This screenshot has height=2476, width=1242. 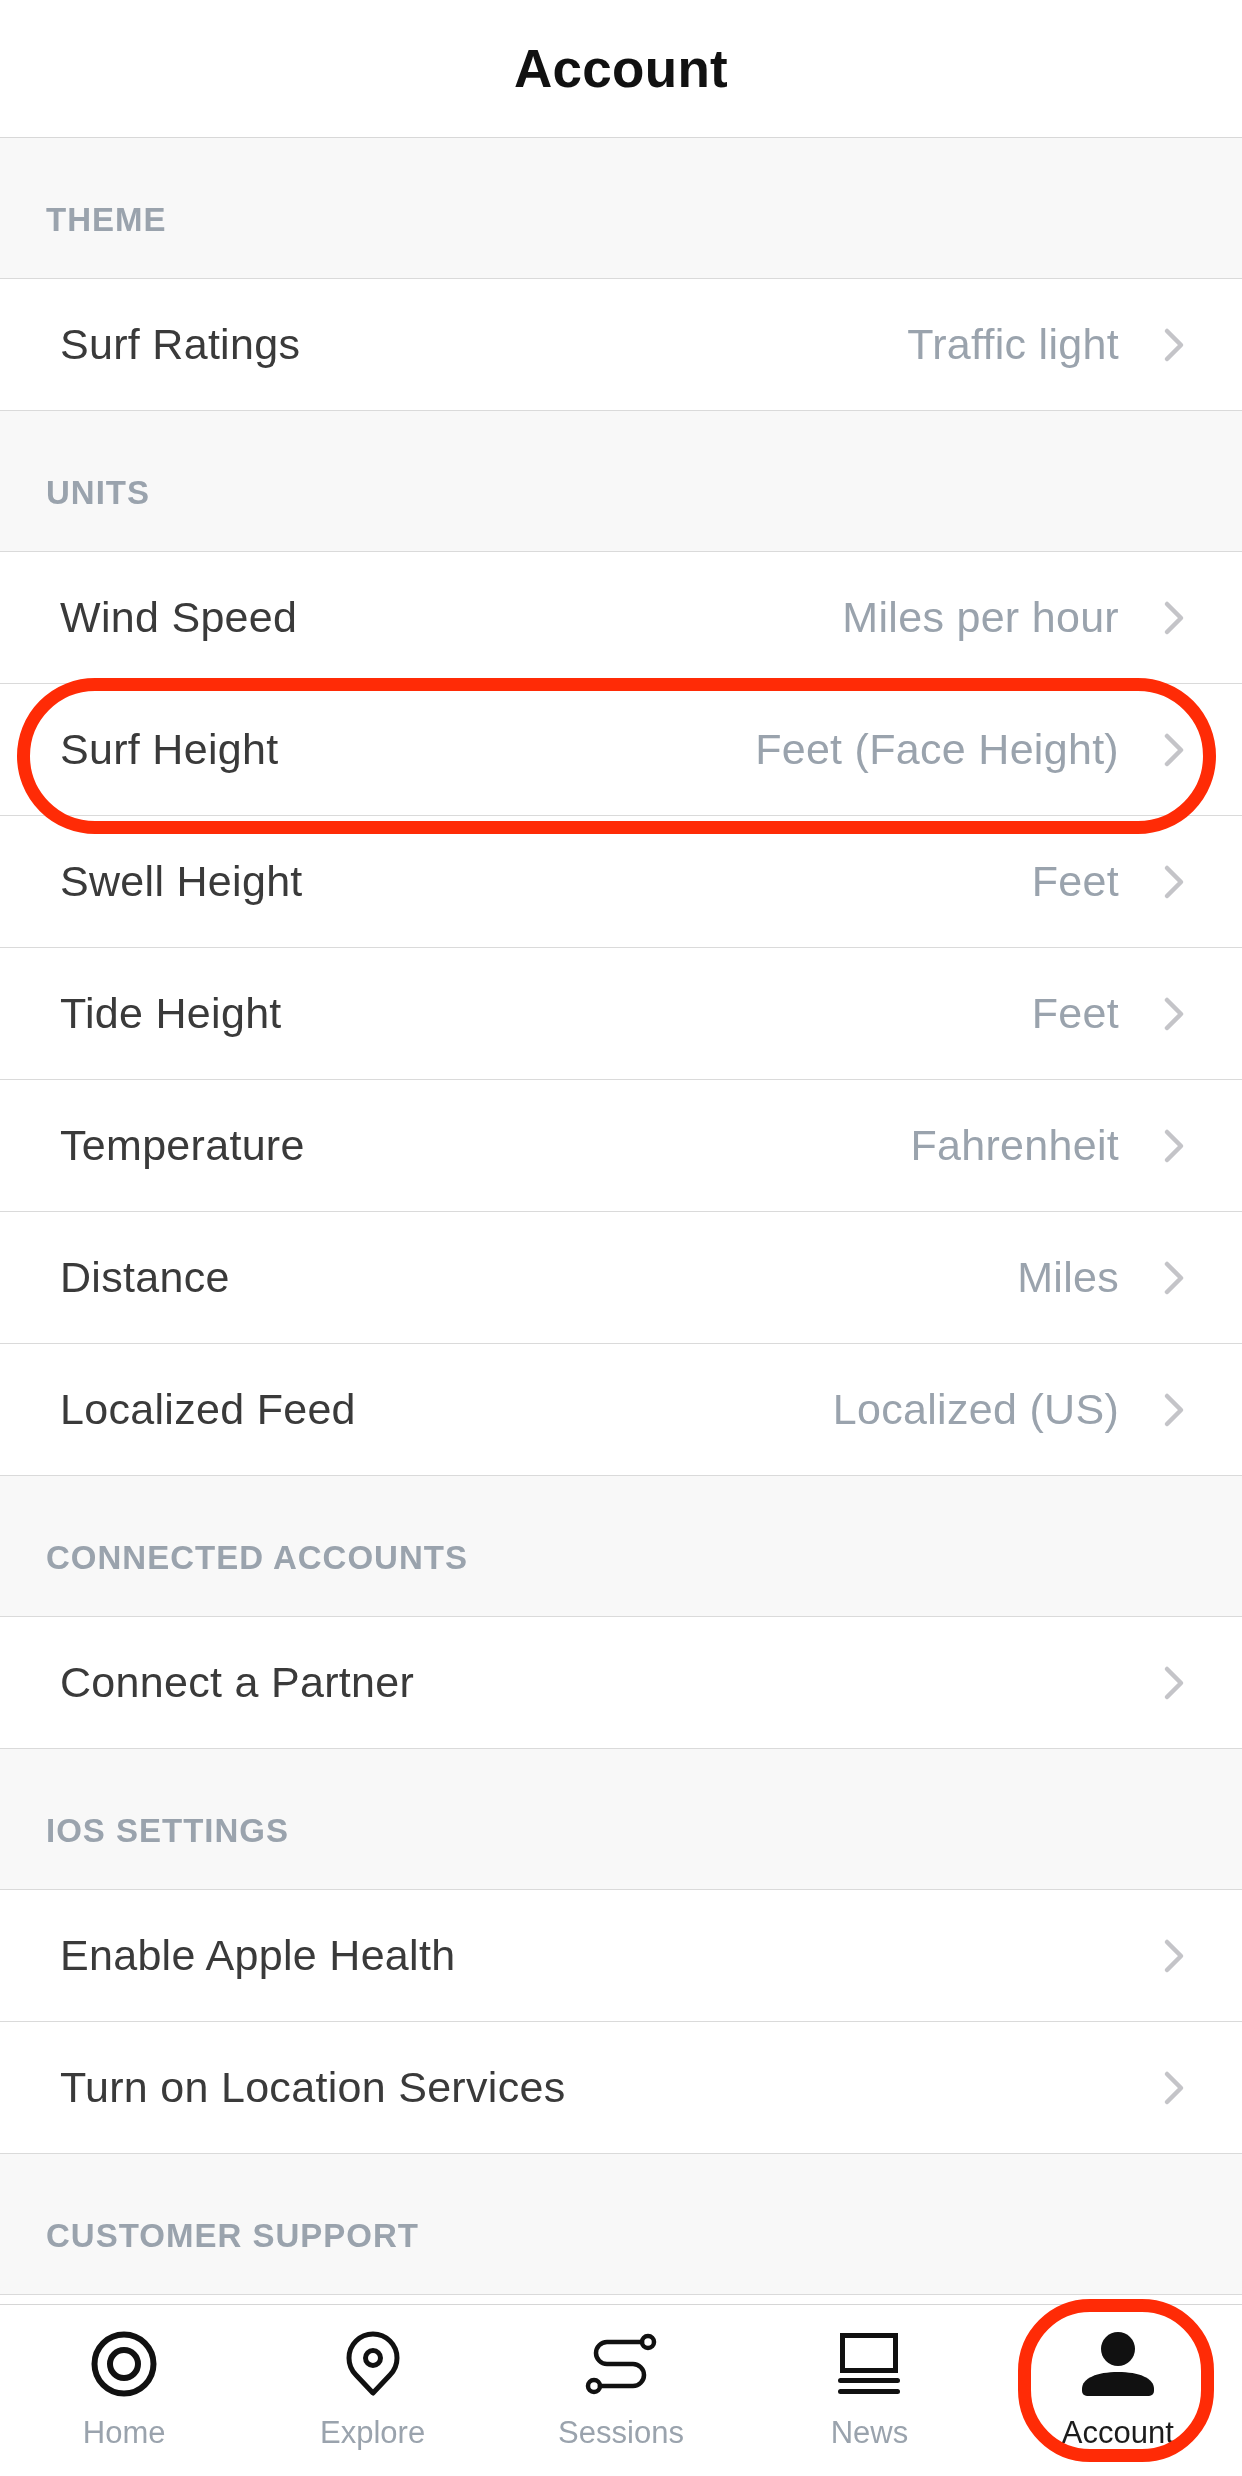 I want to click on setting-label: Enable Apple Health, so click(x=258, y=1955).